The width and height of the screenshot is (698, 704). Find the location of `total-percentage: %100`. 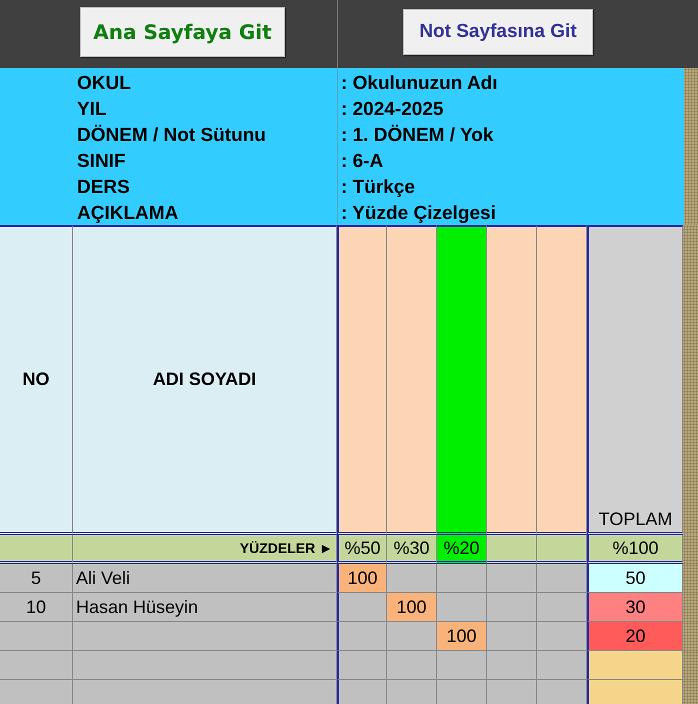

total-percentage: %100 is located at coordinates (635, 548).